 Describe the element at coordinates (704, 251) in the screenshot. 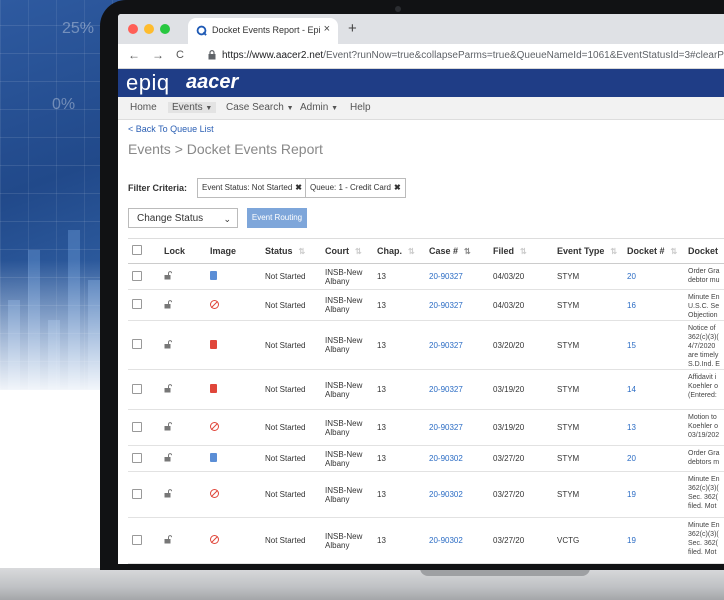

I see `column-header-docket-text: Docket` at that location.